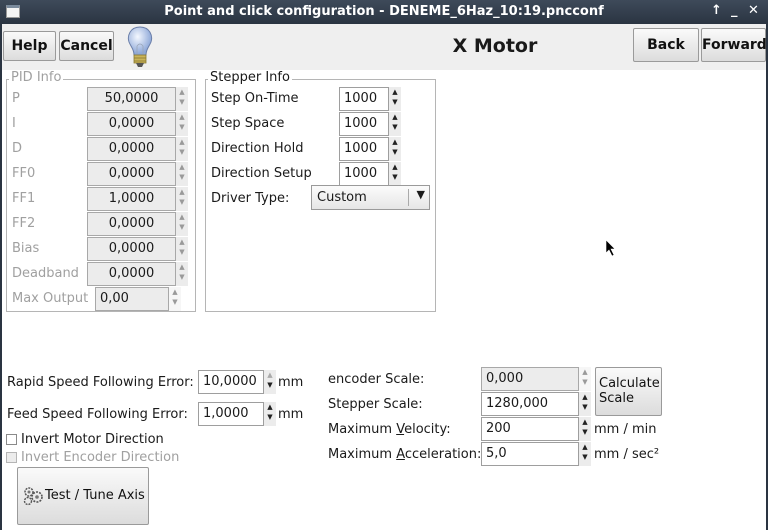  What do you see at coordinates (530, 429) in the screenshot?
I see `max-velocity-entry: 200` at bounding box center [530, 429].